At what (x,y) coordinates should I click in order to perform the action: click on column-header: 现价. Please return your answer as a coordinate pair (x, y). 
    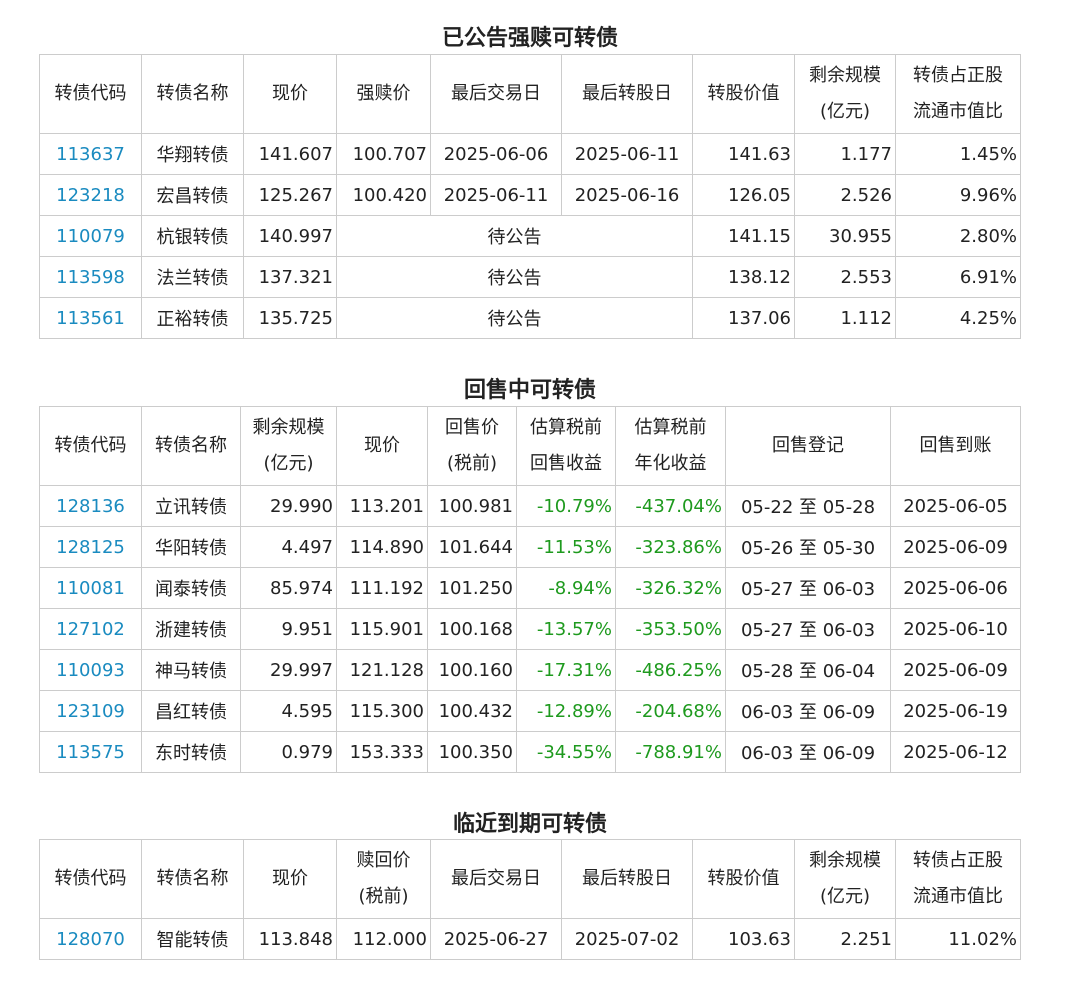
    Looking at the image, I should click on (290, 94).